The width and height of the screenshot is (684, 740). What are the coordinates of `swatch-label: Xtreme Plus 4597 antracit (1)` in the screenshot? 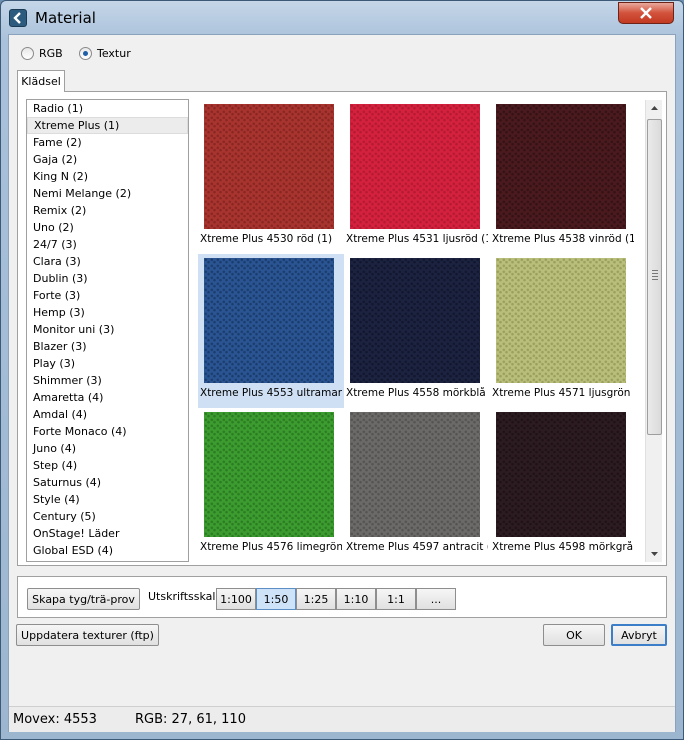 It's located at (417, 547).